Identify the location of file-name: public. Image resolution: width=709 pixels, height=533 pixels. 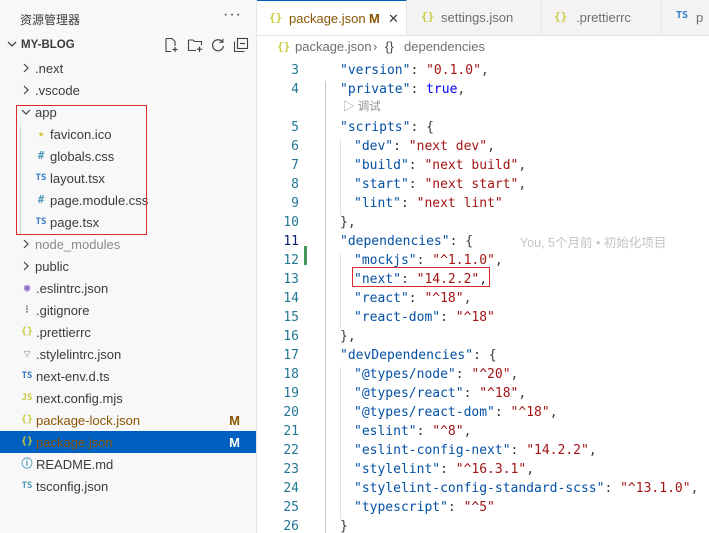
(52, 266).